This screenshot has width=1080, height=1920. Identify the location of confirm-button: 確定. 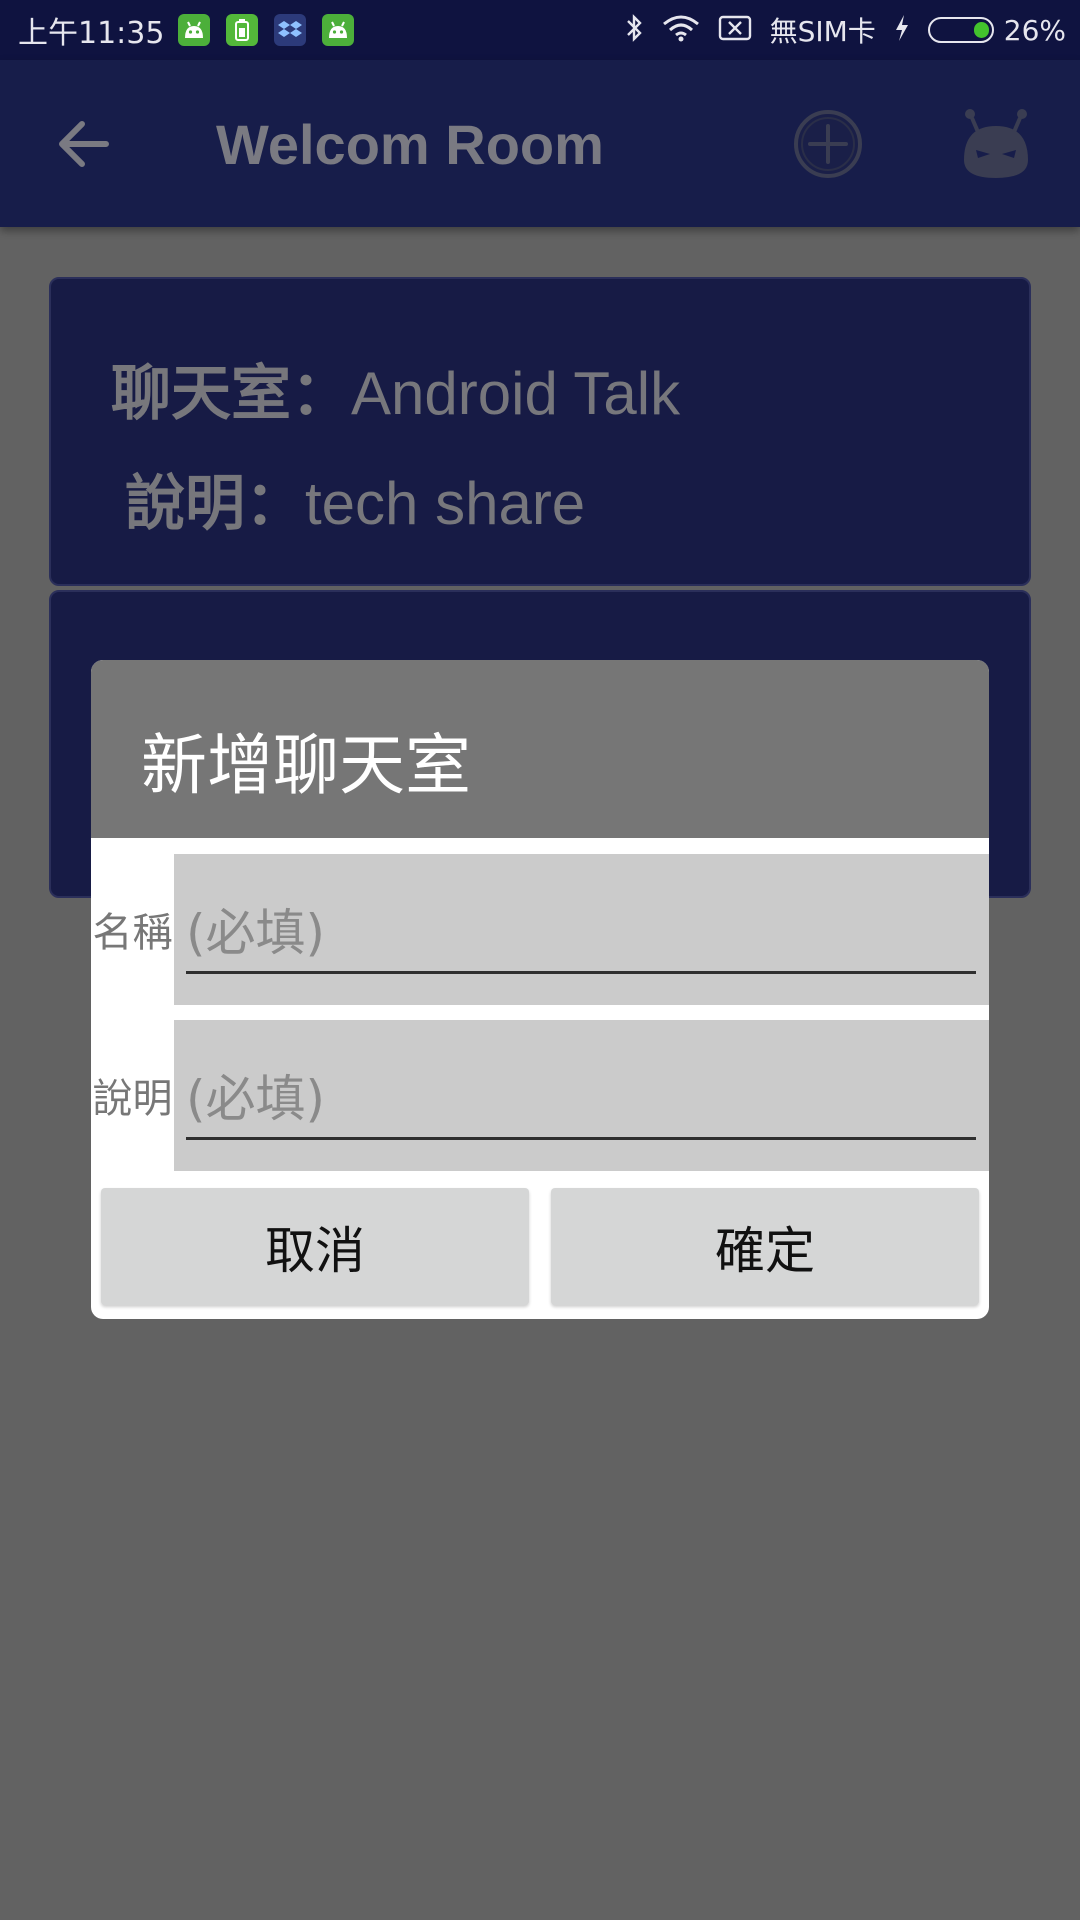
(765, 1246).